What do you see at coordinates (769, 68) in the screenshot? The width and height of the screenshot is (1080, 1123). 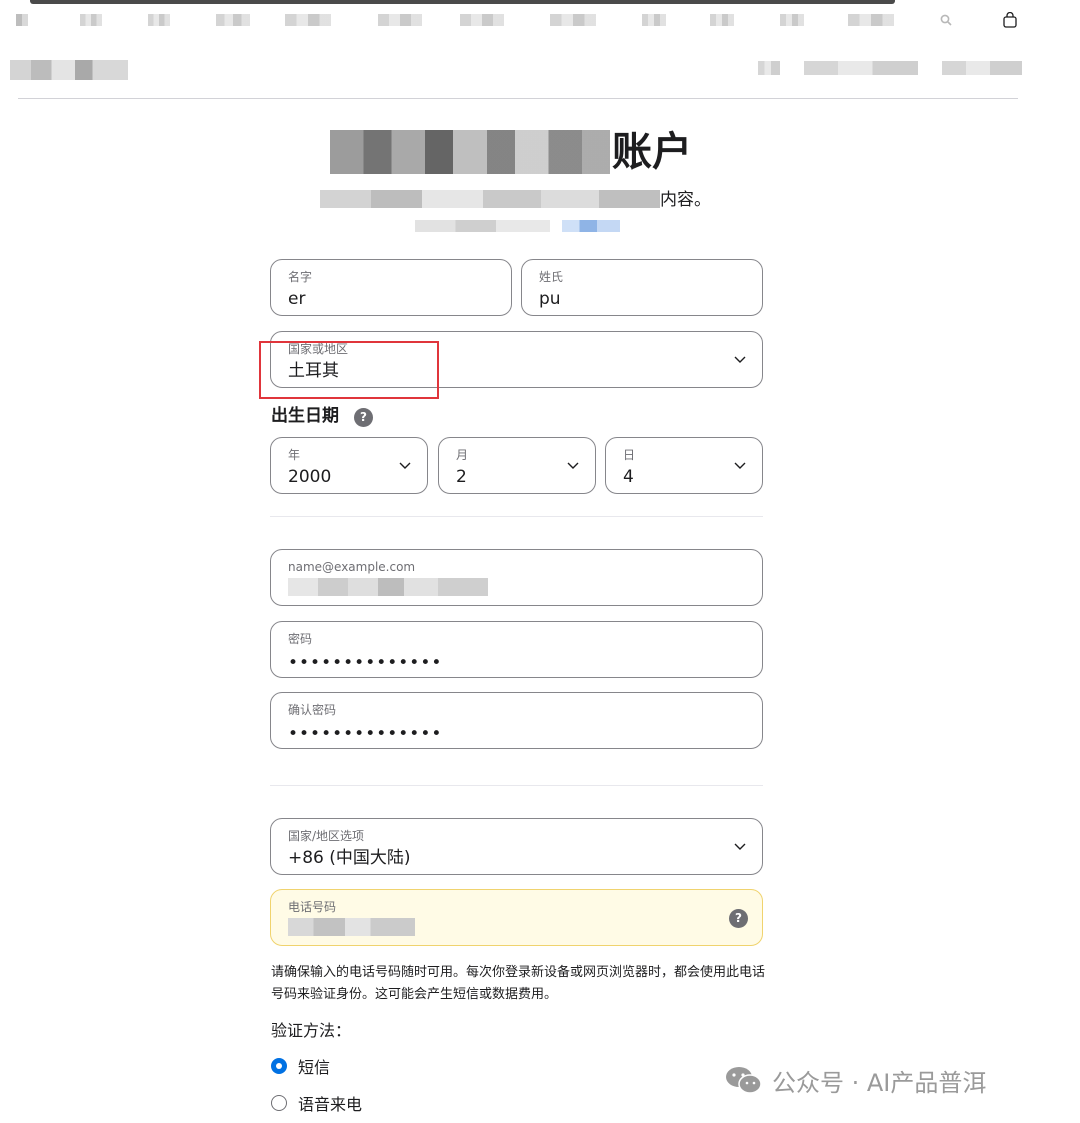 I see `local-nav-link-signin` at bounding box center [769, 68].